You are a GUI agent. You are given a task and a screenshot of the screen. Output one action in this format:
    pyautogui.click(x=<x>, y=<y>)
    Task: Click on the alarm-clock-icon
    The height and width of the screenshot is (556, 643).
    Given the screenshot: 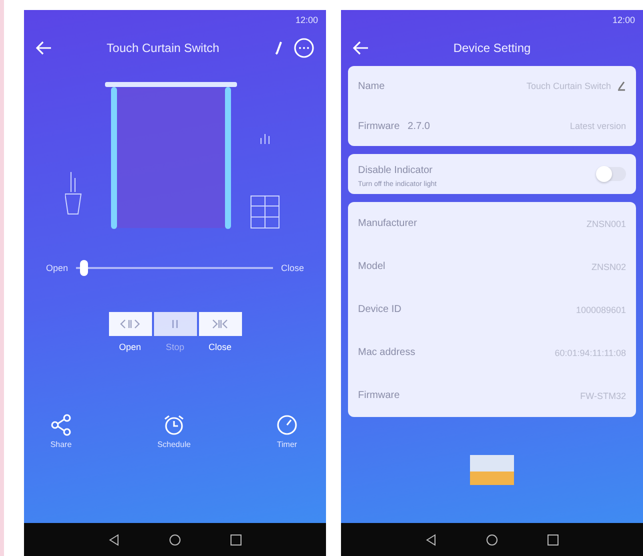 What is the action you would take?
    pyautogui.click(x=173, y=425)
    